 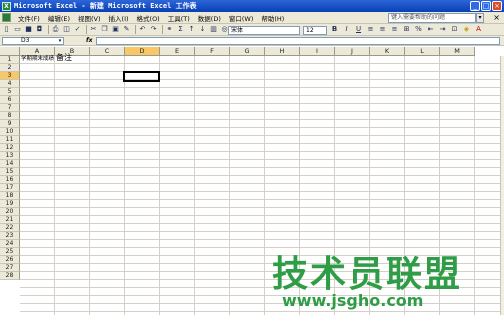 I want to click on sort-ascending-icon: ↑, so click(x=191, y=29).